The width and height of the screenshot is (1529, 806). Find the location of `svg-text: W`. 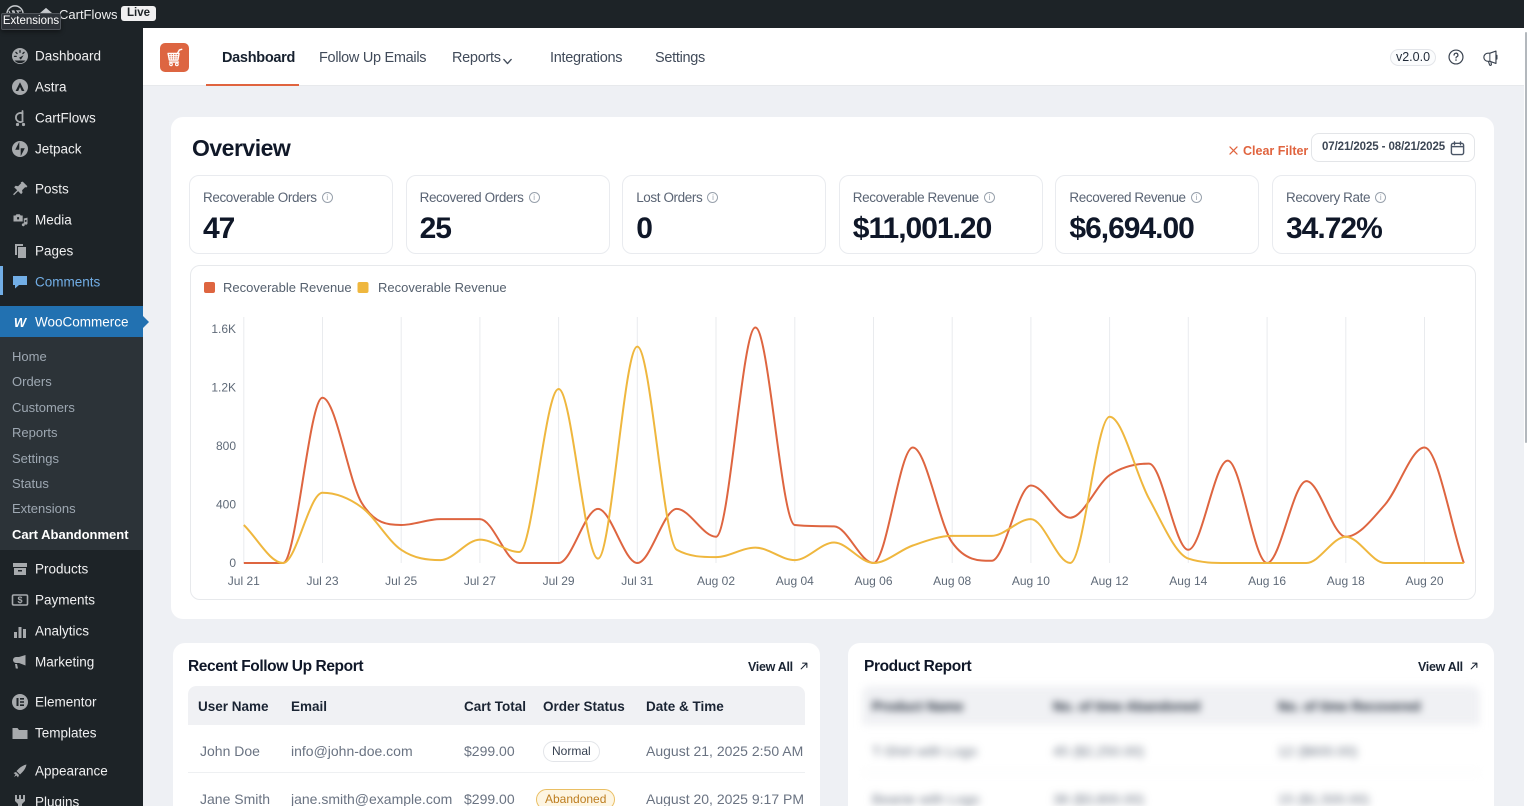

svg-text: W is located at coordinates (21, 322).